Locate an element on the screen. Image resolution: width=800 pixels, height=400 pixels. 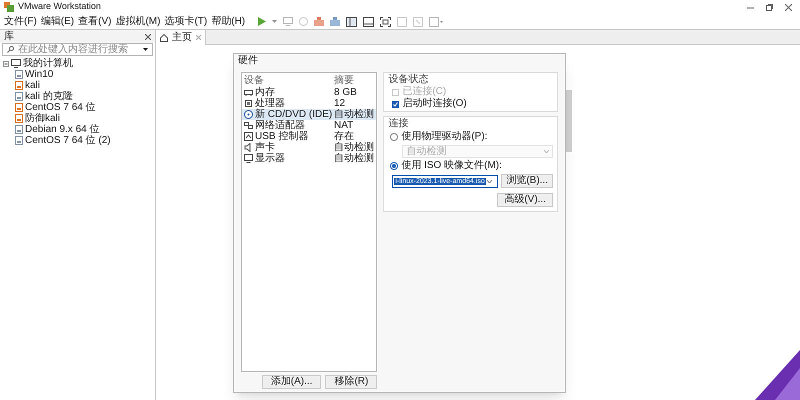
tree-item: kali is located at coordinates (32, 85).